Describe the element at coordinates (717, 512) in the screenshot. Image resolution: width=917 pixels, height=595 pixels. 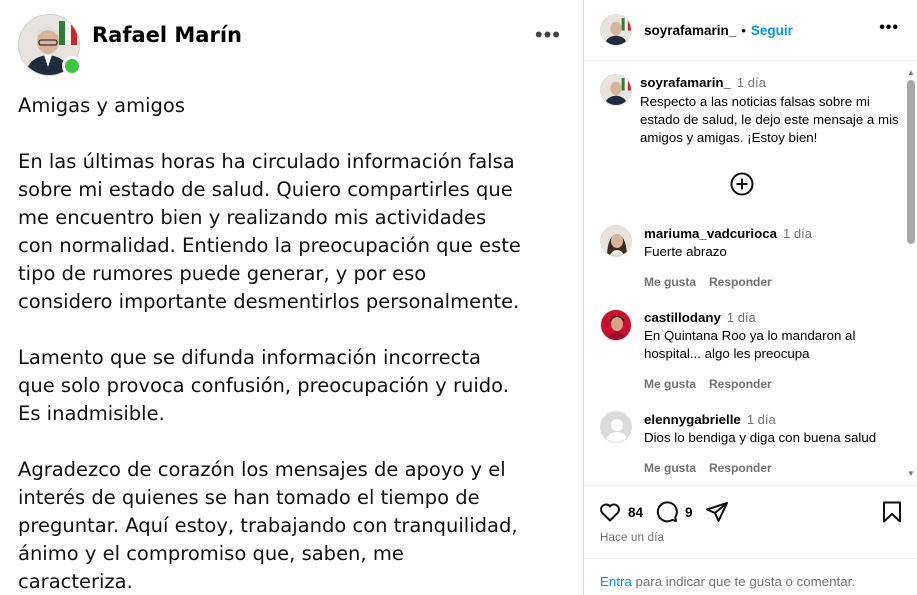
I see `share-icon` at that location.